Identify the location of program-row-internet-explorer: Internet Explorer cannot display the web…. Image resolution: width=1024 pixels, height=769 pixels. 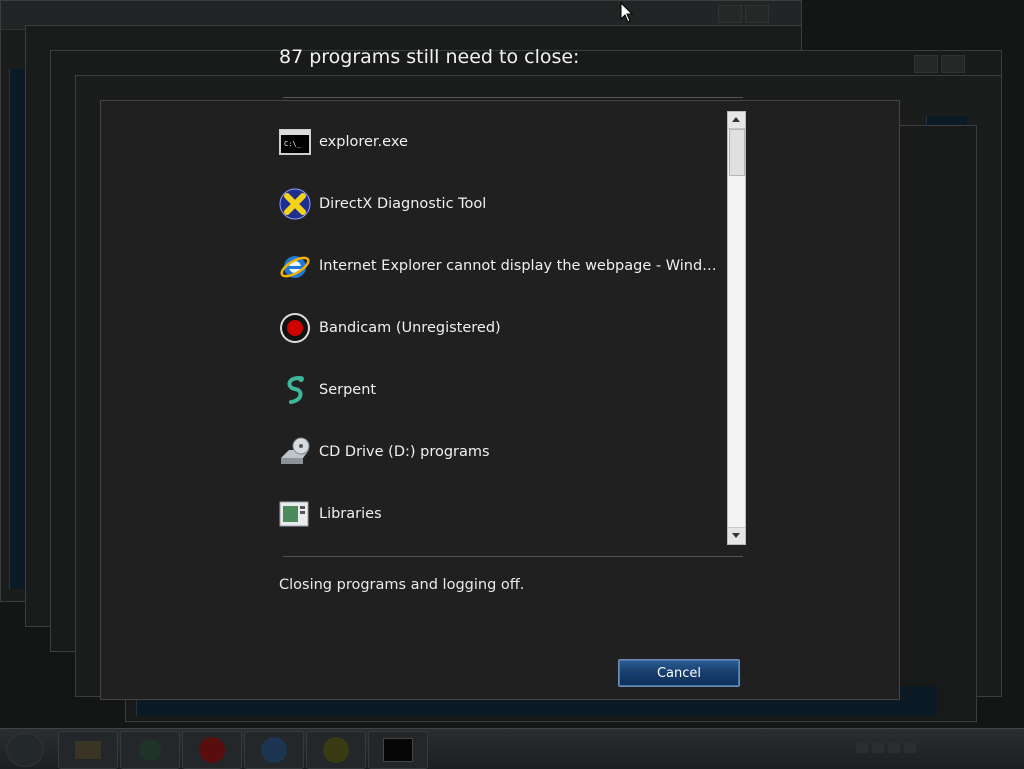
(499, 266).